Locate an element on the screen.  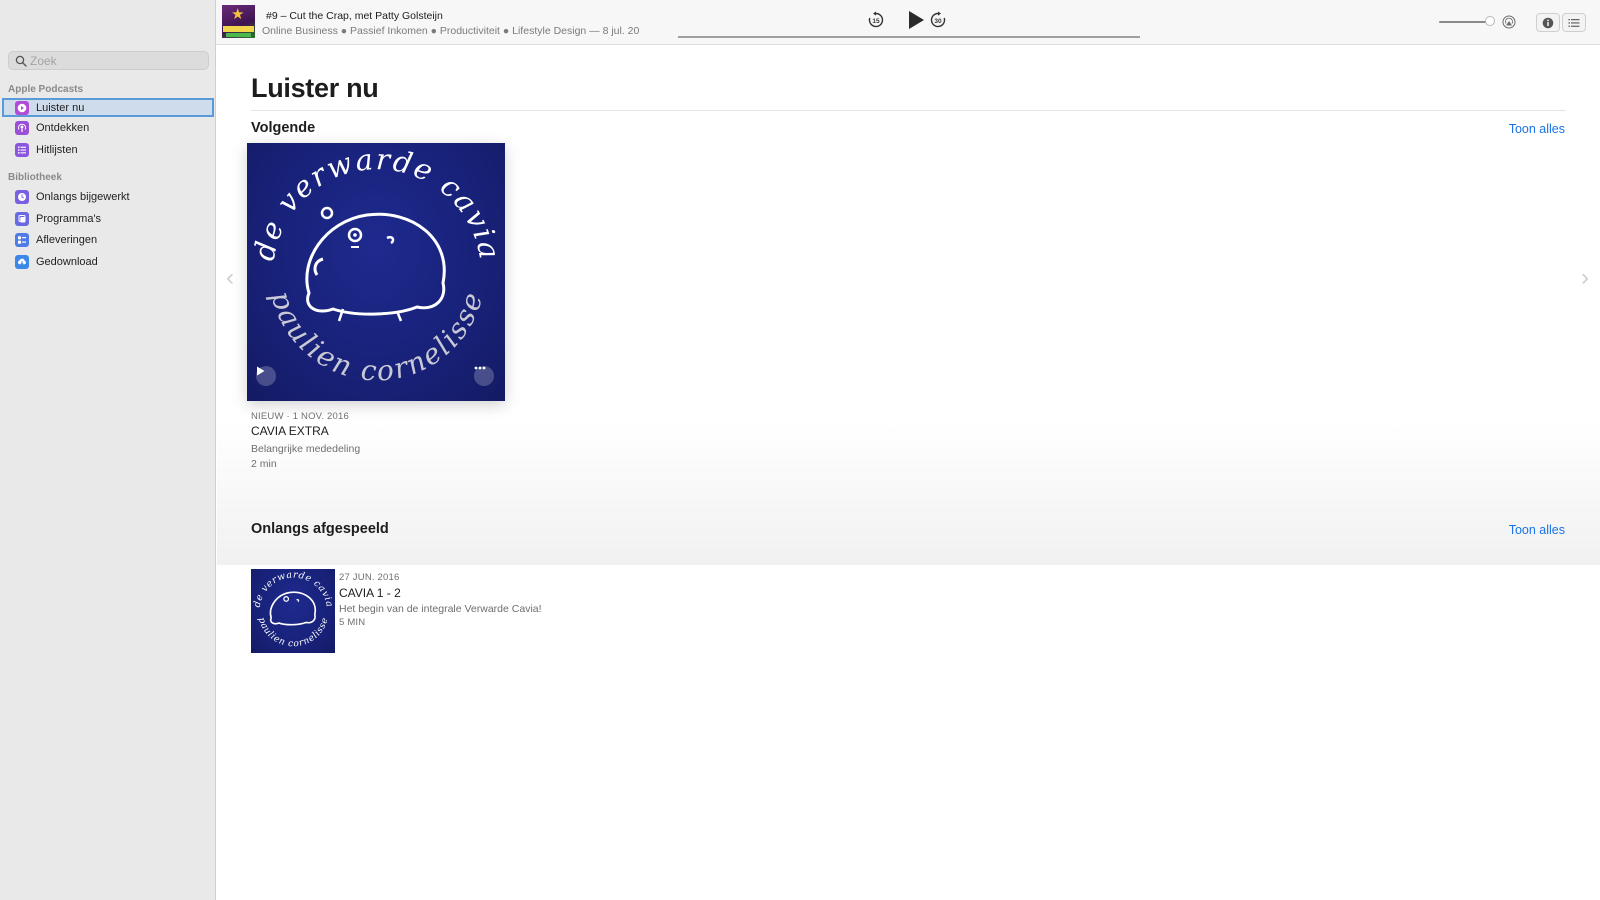
sidebar-item-onlangs-bijgewerkt: Onlangs bijgewerkt is located at coordinates (108, 196).